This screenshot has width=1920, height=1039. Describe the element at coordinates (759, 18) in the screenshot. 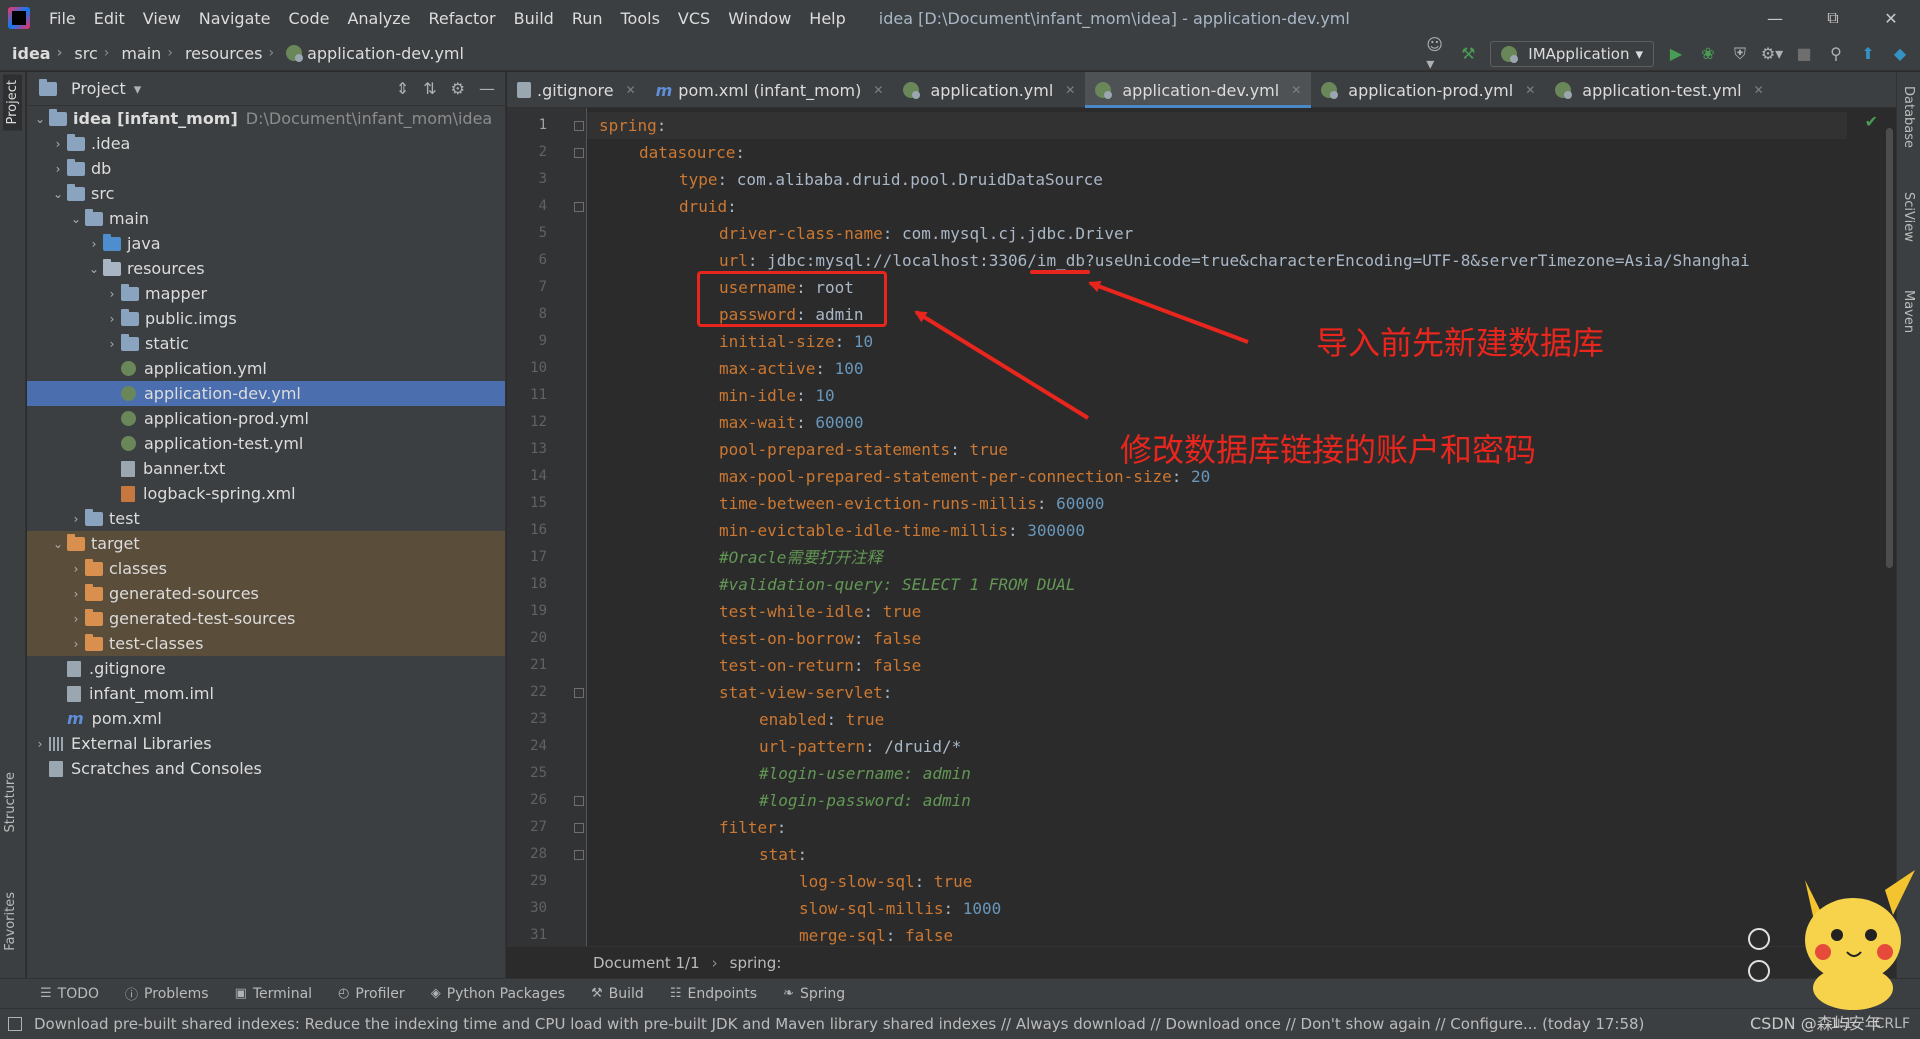

I see `menu-window: Window` at that location.